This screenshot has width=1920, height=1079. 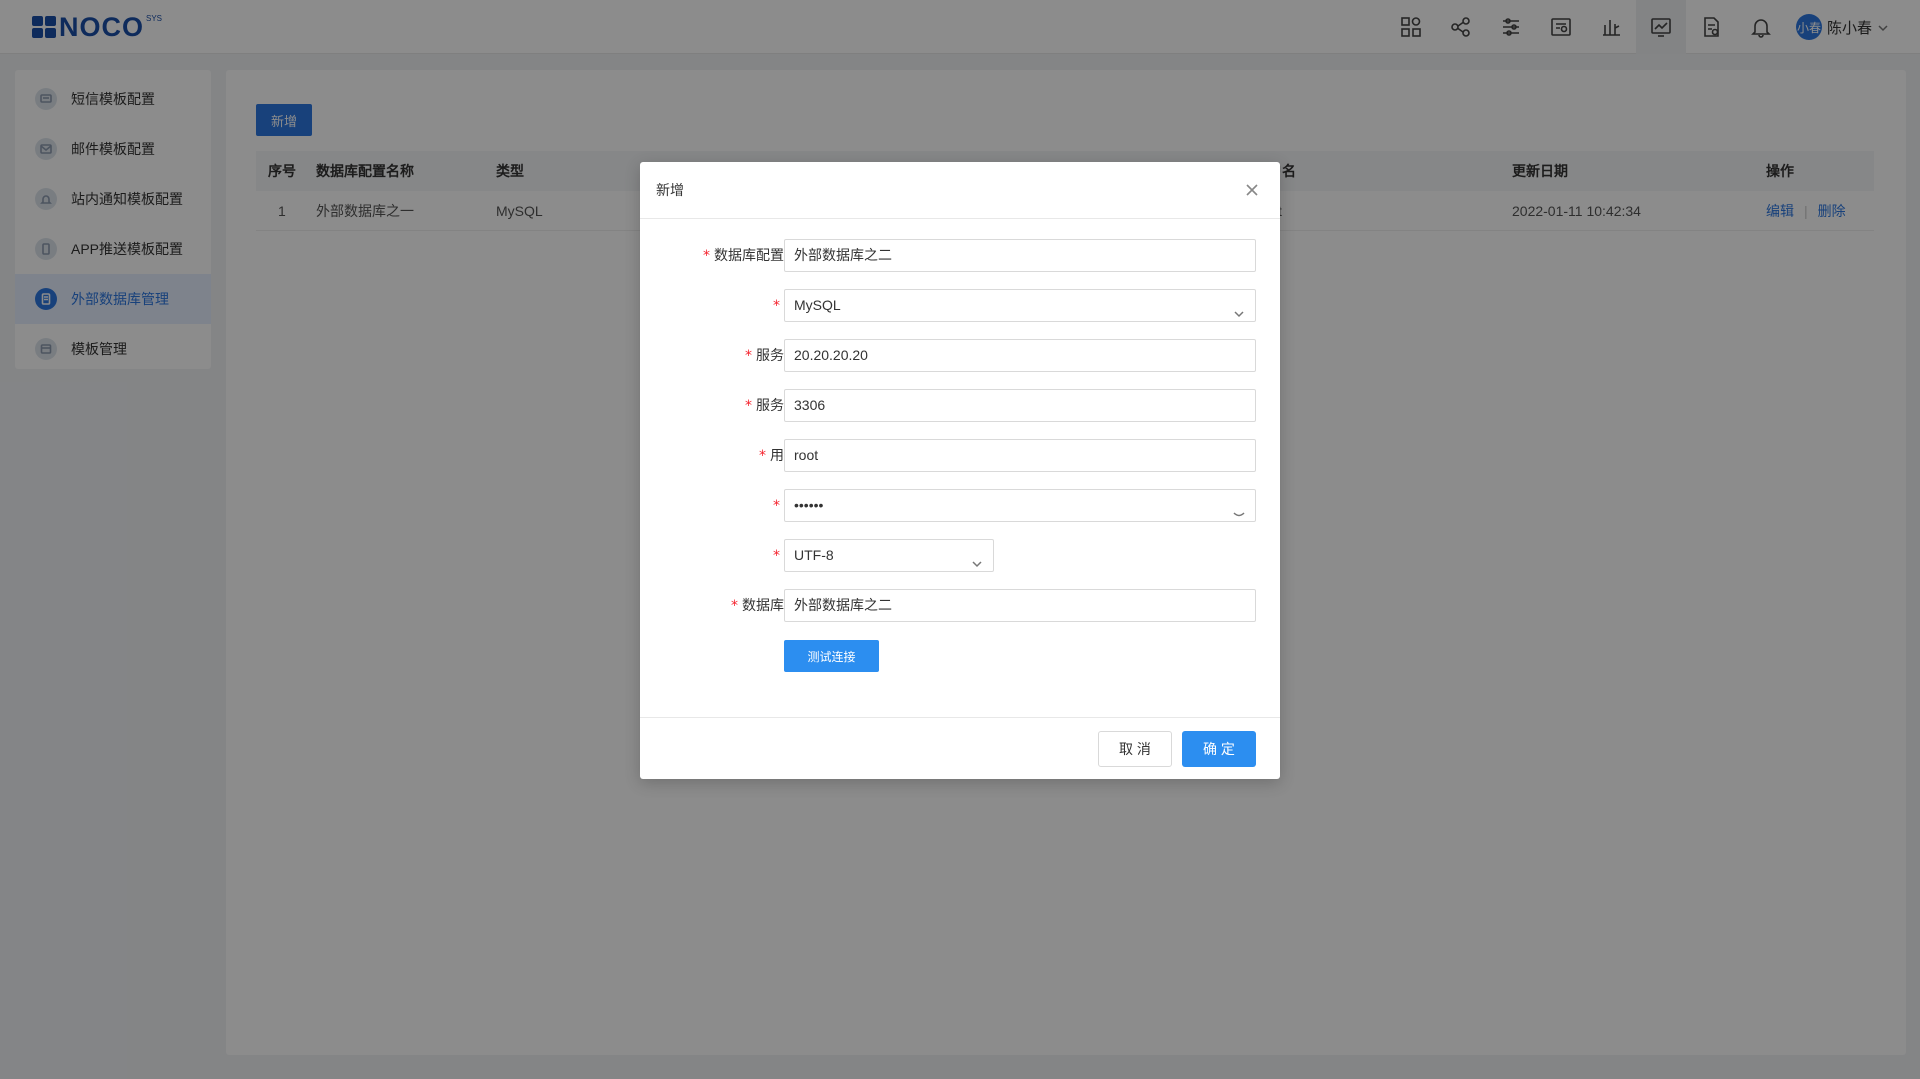 What do you see at coordinates (889, 555) in the screenshot?
I see `encoding-select: UTF-8` at bounding box center [889, 555].